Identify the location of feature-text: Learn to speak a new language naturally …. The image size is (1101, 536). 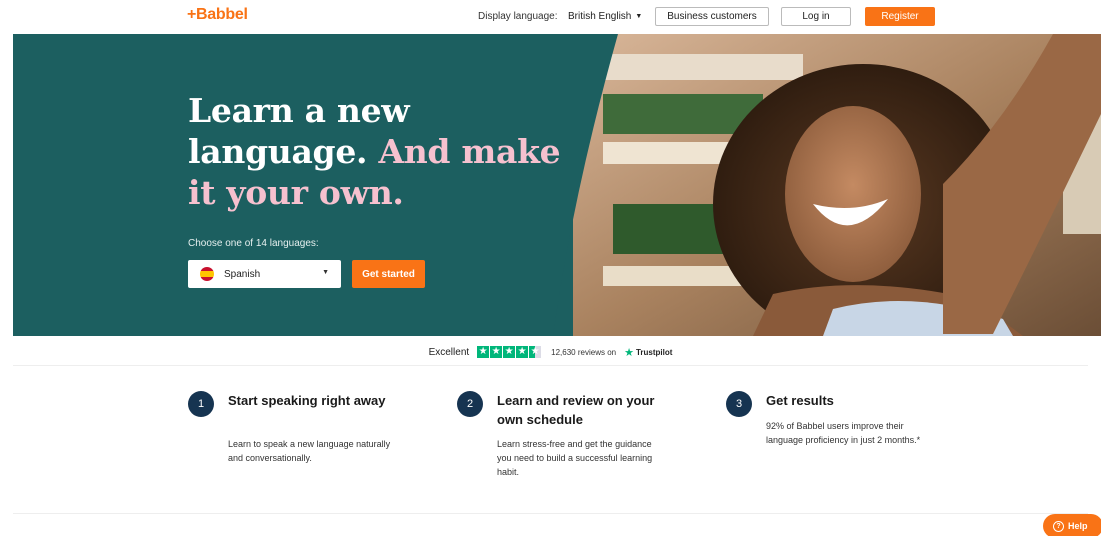
(309, 451).